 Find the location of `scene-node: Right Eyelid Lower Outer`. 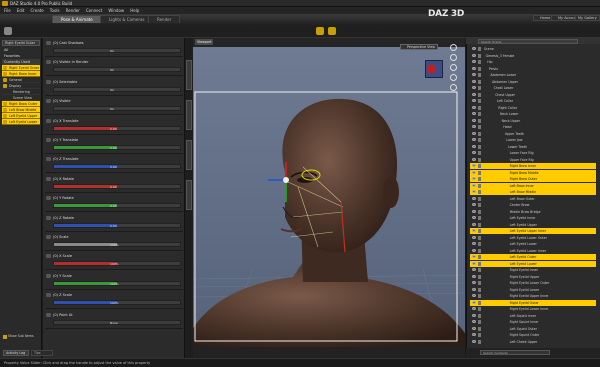

scene-node: Right Eyelid Lower Outer is located at coordinates (533, 283).